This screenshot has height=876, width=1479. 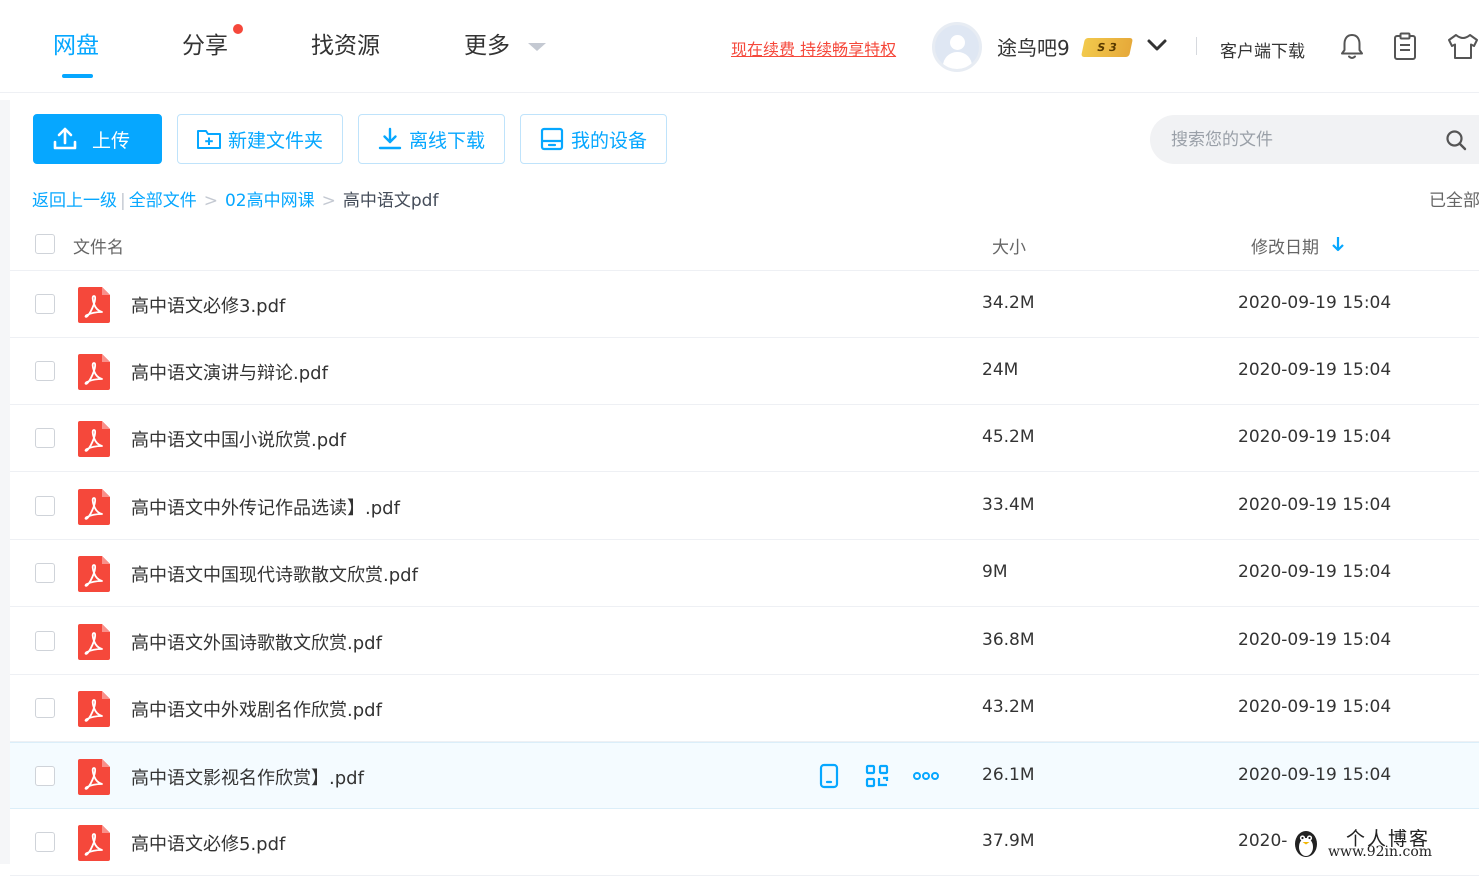 I want to click on offline-download-label: 离线下载, so click(x=447, y=140).